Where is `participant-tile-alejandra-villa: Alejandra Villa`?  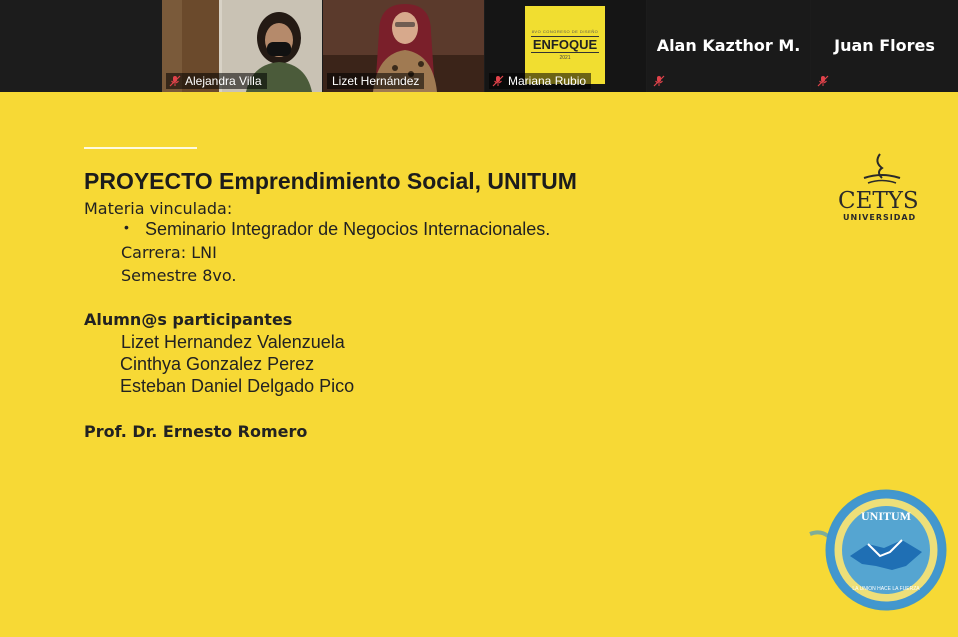 participant-tile-alejandra-villa: Alejandra Villa is located at coordinates (242, 46).